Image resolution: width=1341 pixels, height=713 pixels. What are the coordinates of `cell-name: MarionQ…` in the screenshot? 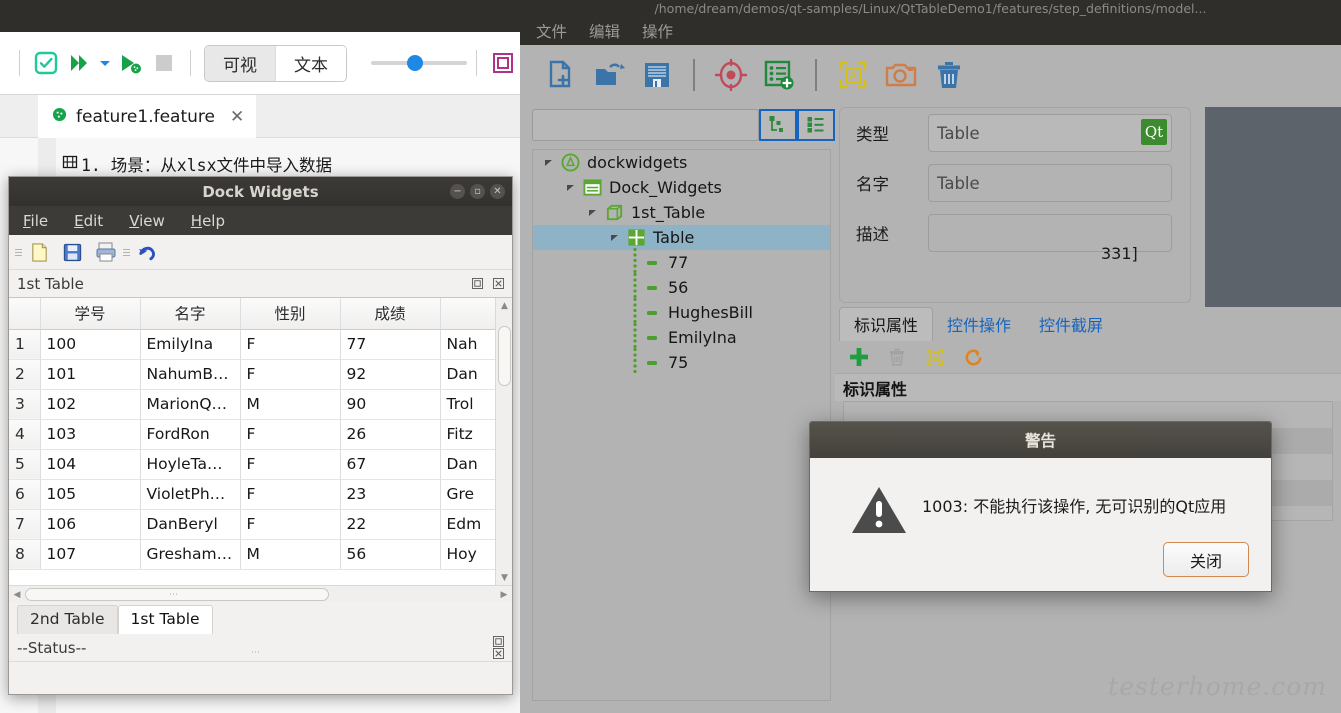 It's located at (190, 404).